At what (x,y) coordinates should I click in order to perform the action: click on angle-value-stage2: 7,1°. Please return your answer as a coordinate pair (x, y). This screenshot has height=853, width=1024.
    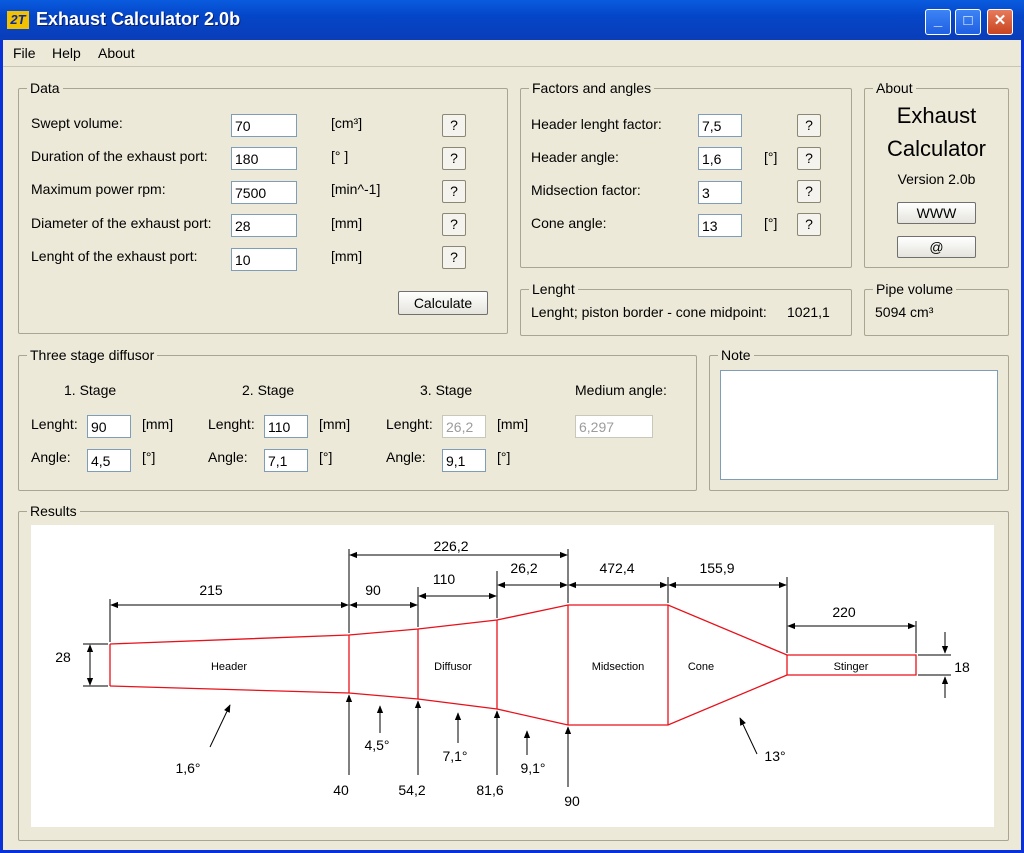
    Looking at the image, I should click on (454, 756).